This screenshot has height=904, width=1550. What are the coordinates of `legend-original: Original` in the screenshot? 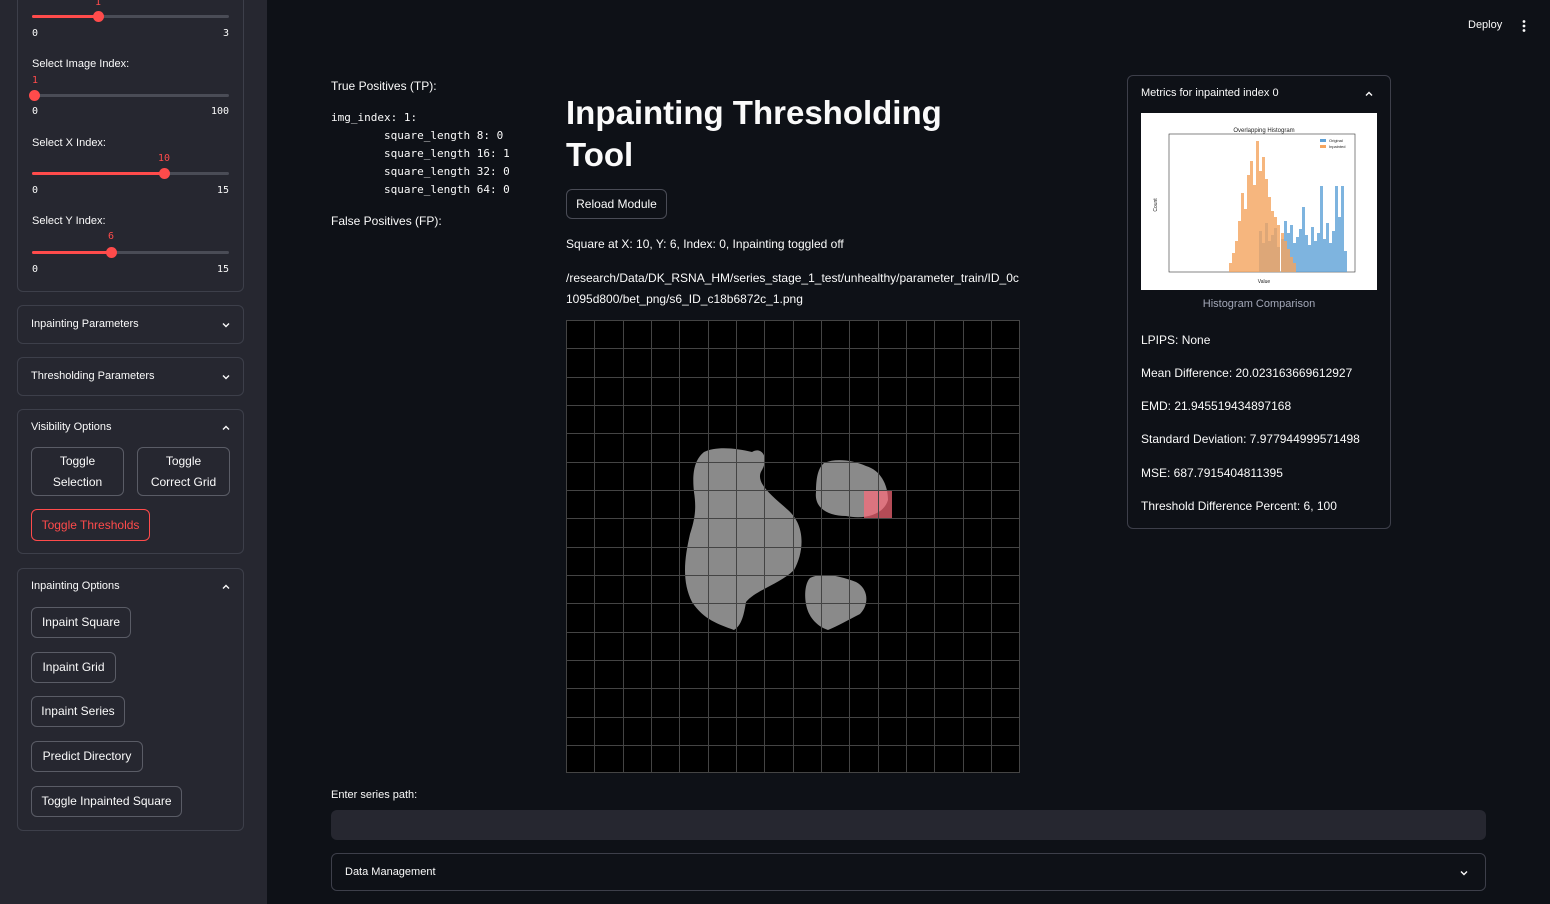 It's located at (1336, 140).